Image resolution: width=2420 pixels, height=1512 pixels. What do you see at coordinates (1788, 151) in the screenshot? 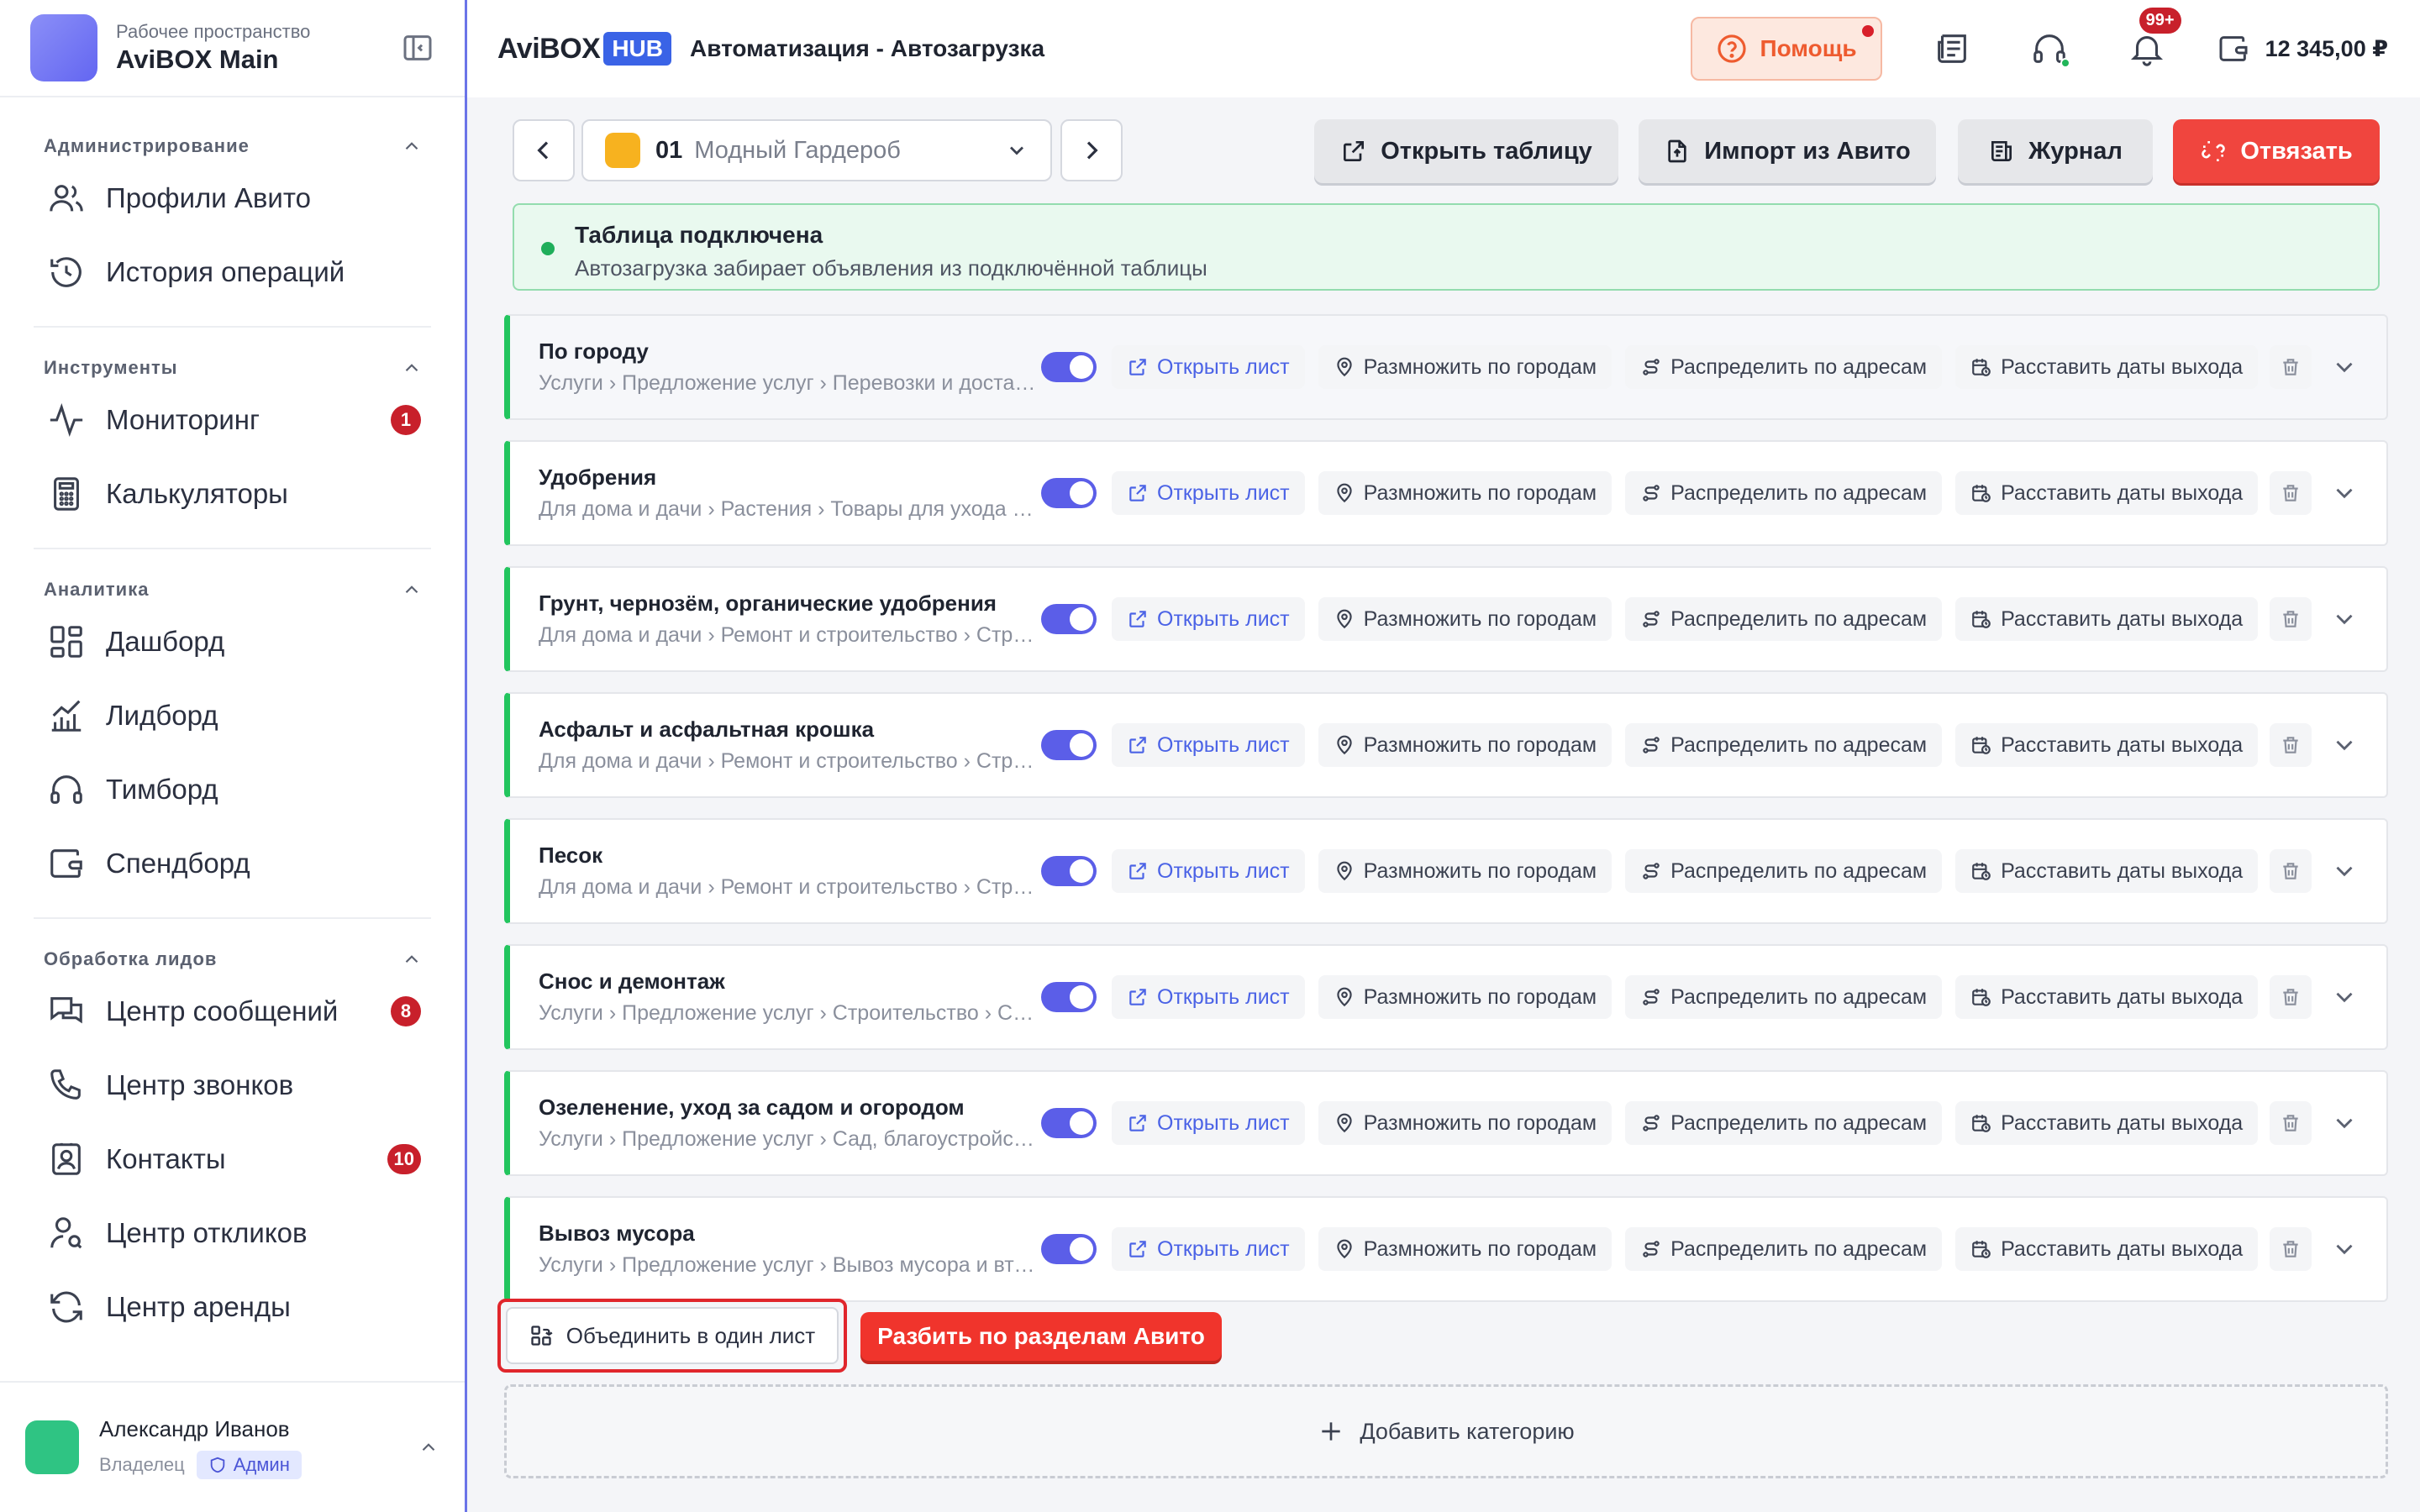
I see `import-button: Импорт из Авито` at bounding box center [1788, 151].